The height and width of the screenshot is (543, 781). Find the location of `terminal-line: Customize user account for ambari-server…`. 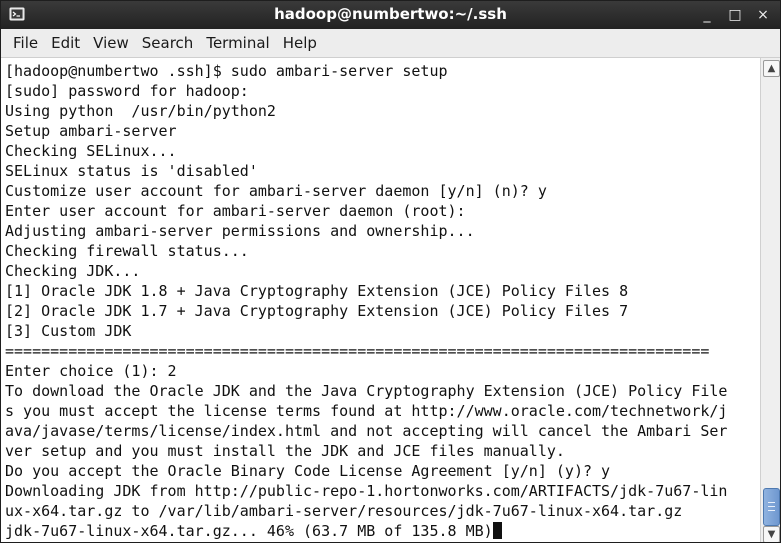

terminal-line: Customize user account for ambari-server… is located at coordinates (276, 191).